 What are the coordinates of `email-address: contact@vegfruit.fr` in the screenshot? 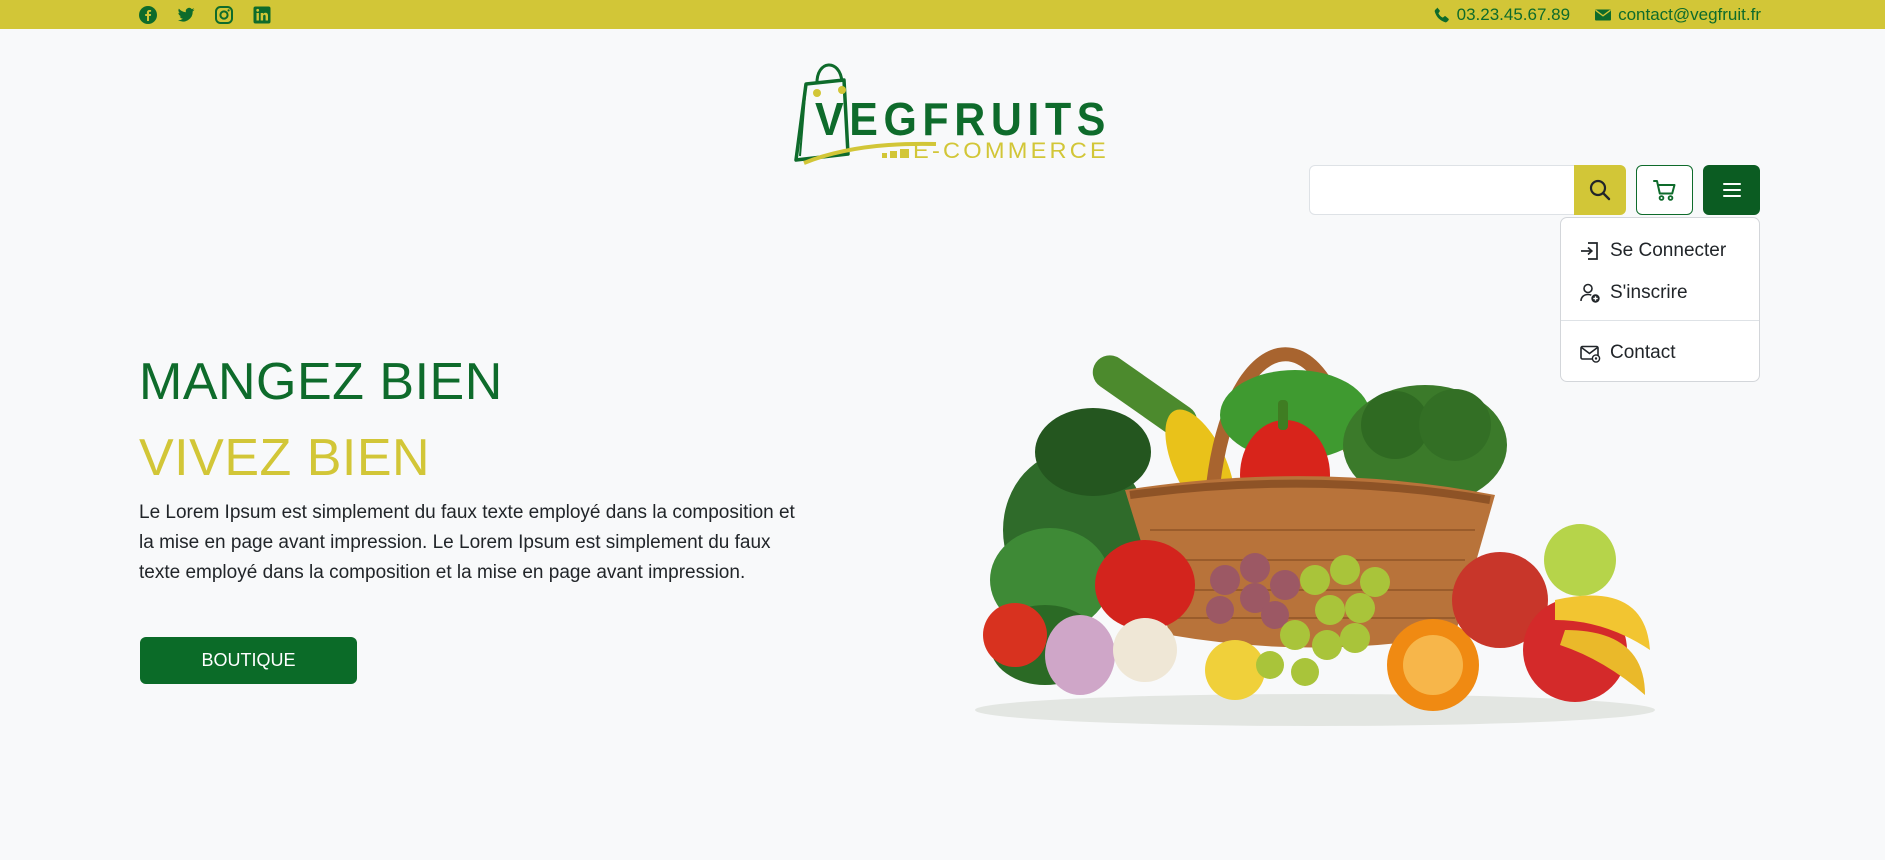 It's located at (1689, 14).